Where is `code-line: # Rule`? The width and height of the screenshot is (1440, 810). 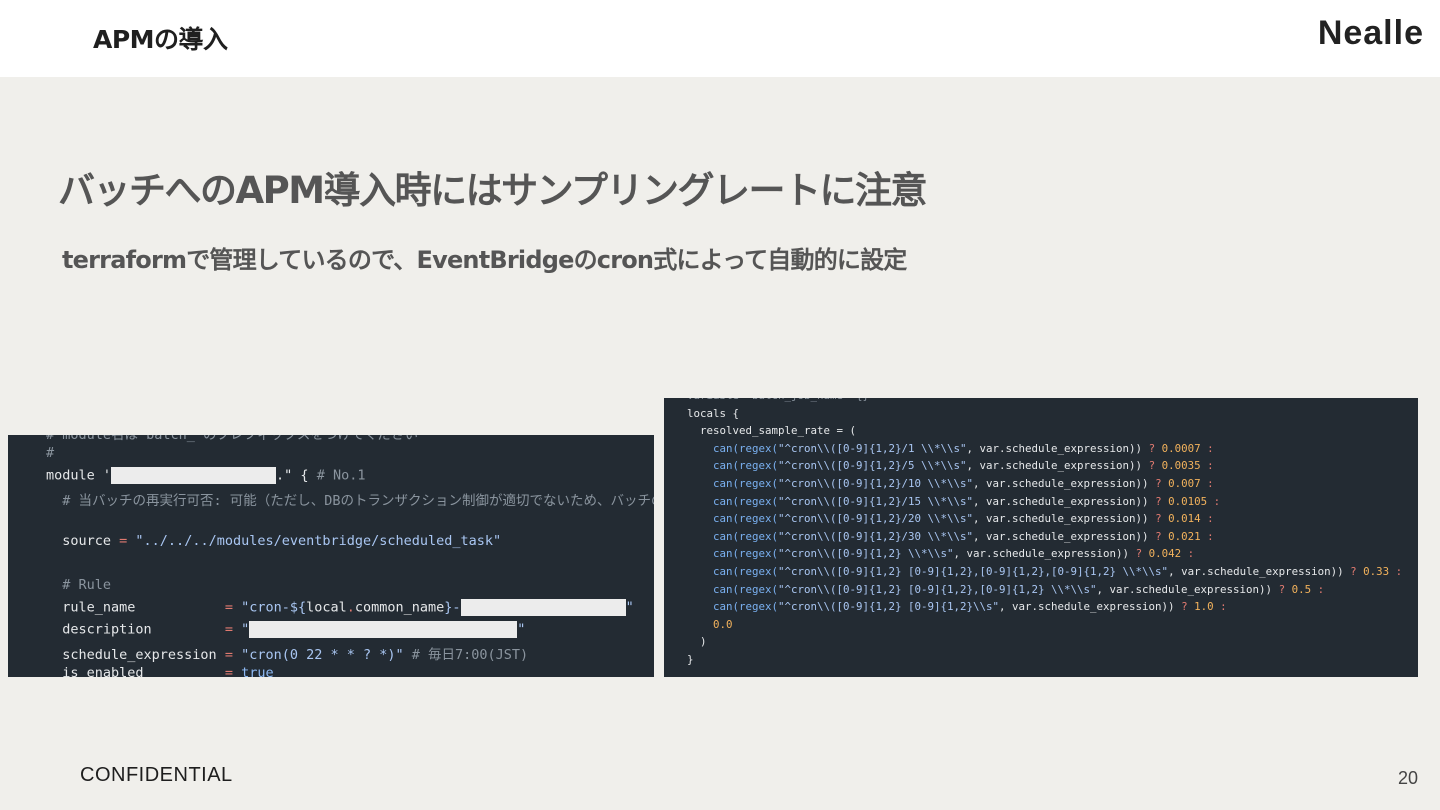
code-line: # Rule is located at coordinates (78, 585).